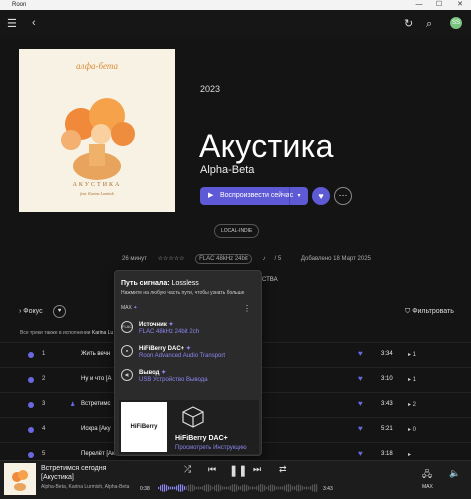 The width and height of the screenshot is (471, 499). Describe the element at coordinates (171, 259) in the screenshot. I see `album-rating: ☆☆☆☆☆` at that location.